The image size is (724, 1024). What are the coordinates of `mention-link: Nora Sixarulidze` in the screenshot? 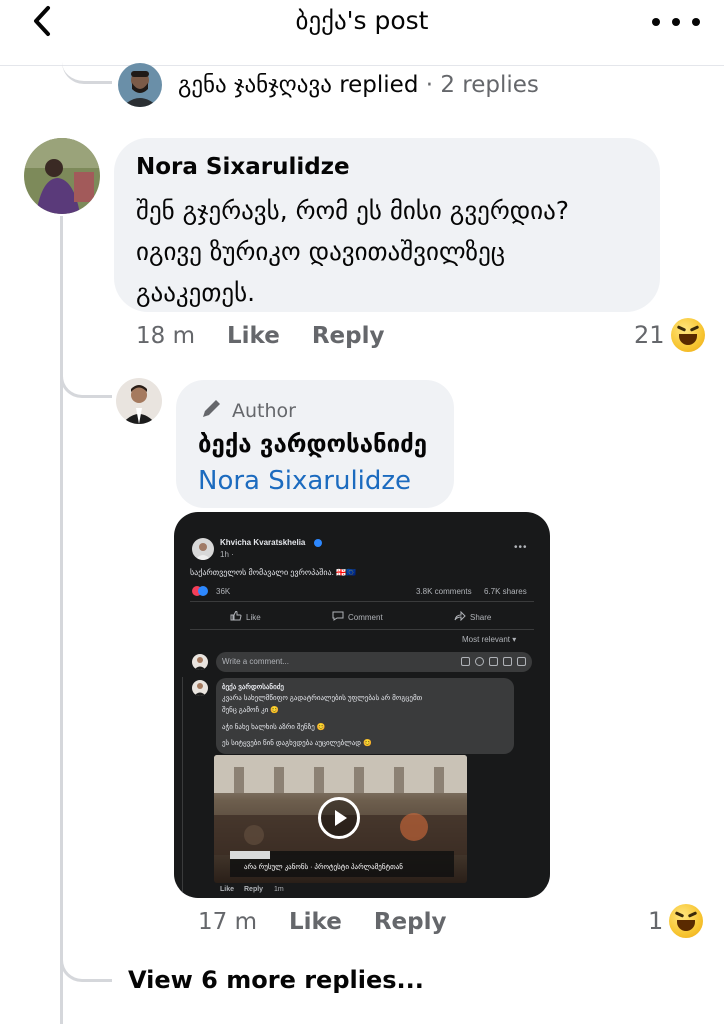 It's located at (304, 481).